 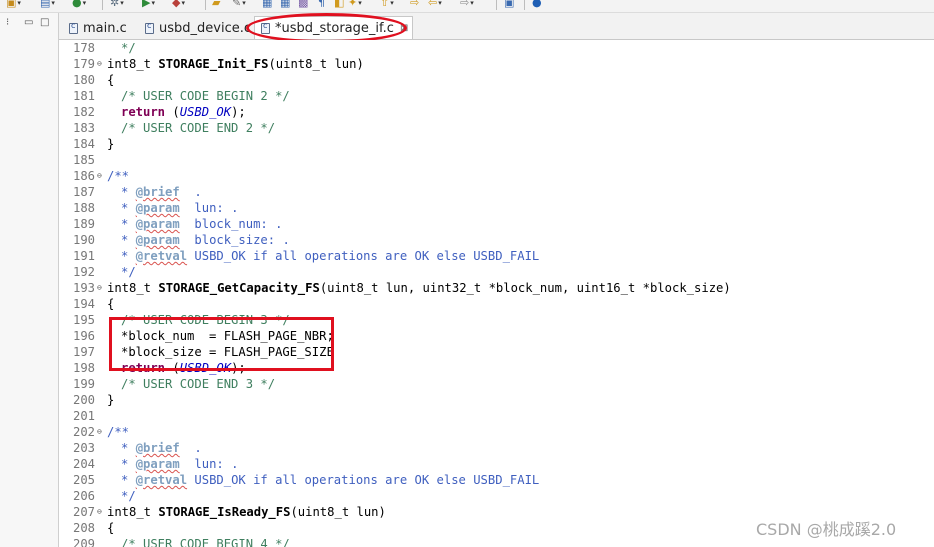 What do you see at coordinates (496, 80) in the screenshot?
I see `code-line: 180 {` at bounding box center [496, 80].